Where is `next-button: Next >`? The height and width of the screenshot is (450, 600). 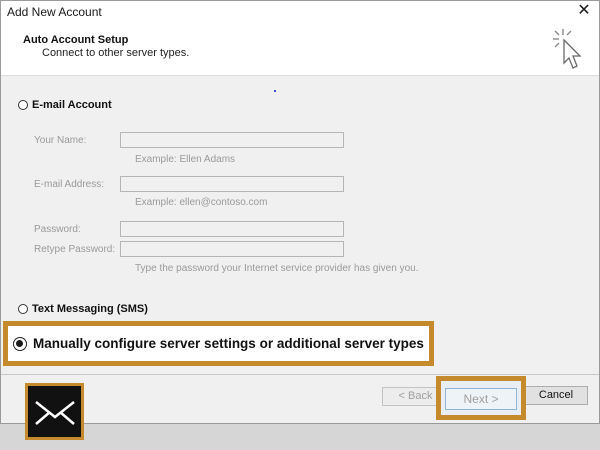 next-button: Next > is located at coordinates (481, 399).